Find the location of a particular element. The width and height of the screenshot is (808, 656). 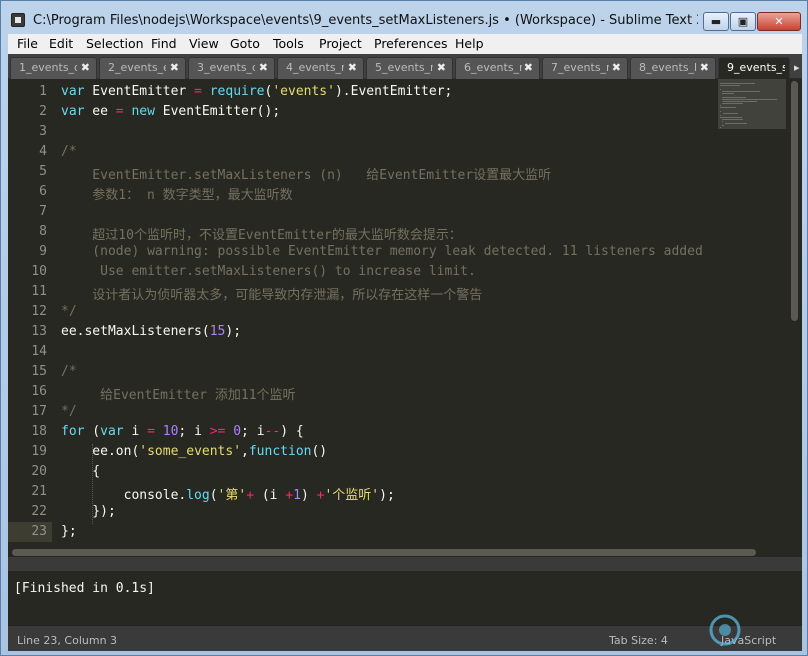

syntax-indicator: JavaScript is located at coordinates (748, 640).